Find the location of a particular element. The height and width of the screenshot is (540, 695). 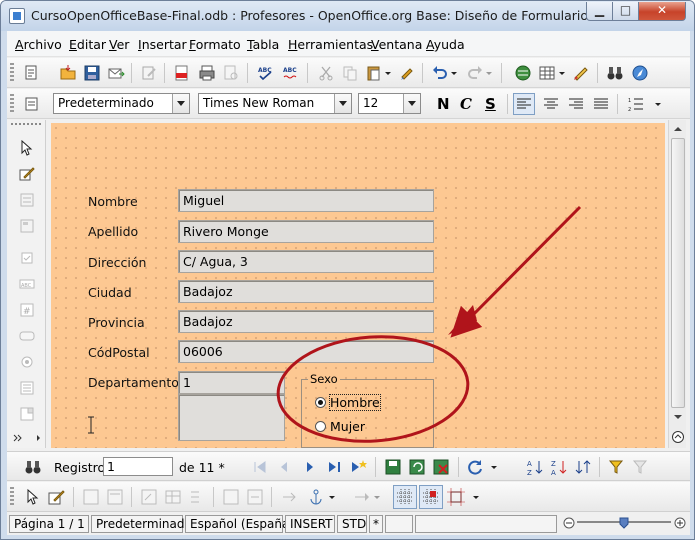

status-modified: * is located at coordinates (376, 524).